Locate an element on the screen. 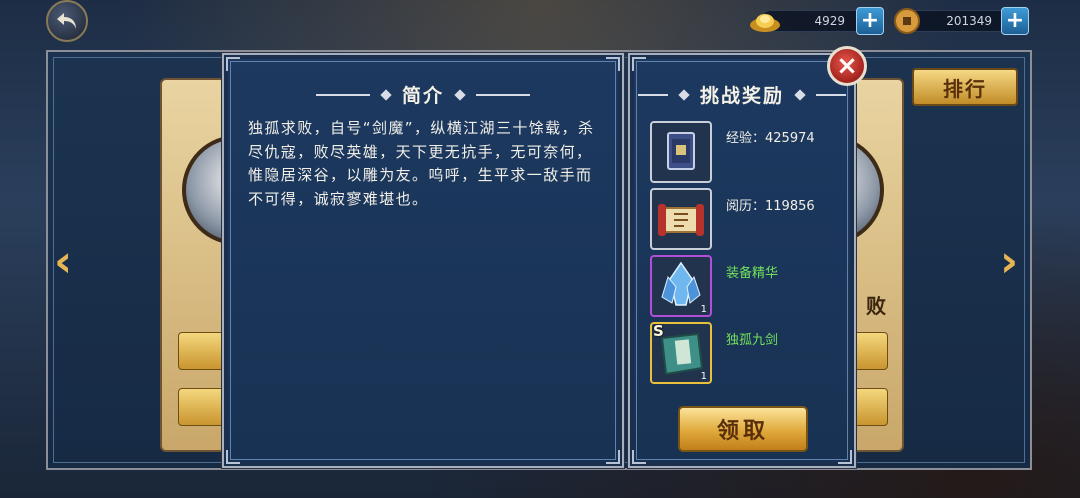 The image size is (1080, 498). reward-item-equip-essence: 1 is located at coordinates (681, 286).